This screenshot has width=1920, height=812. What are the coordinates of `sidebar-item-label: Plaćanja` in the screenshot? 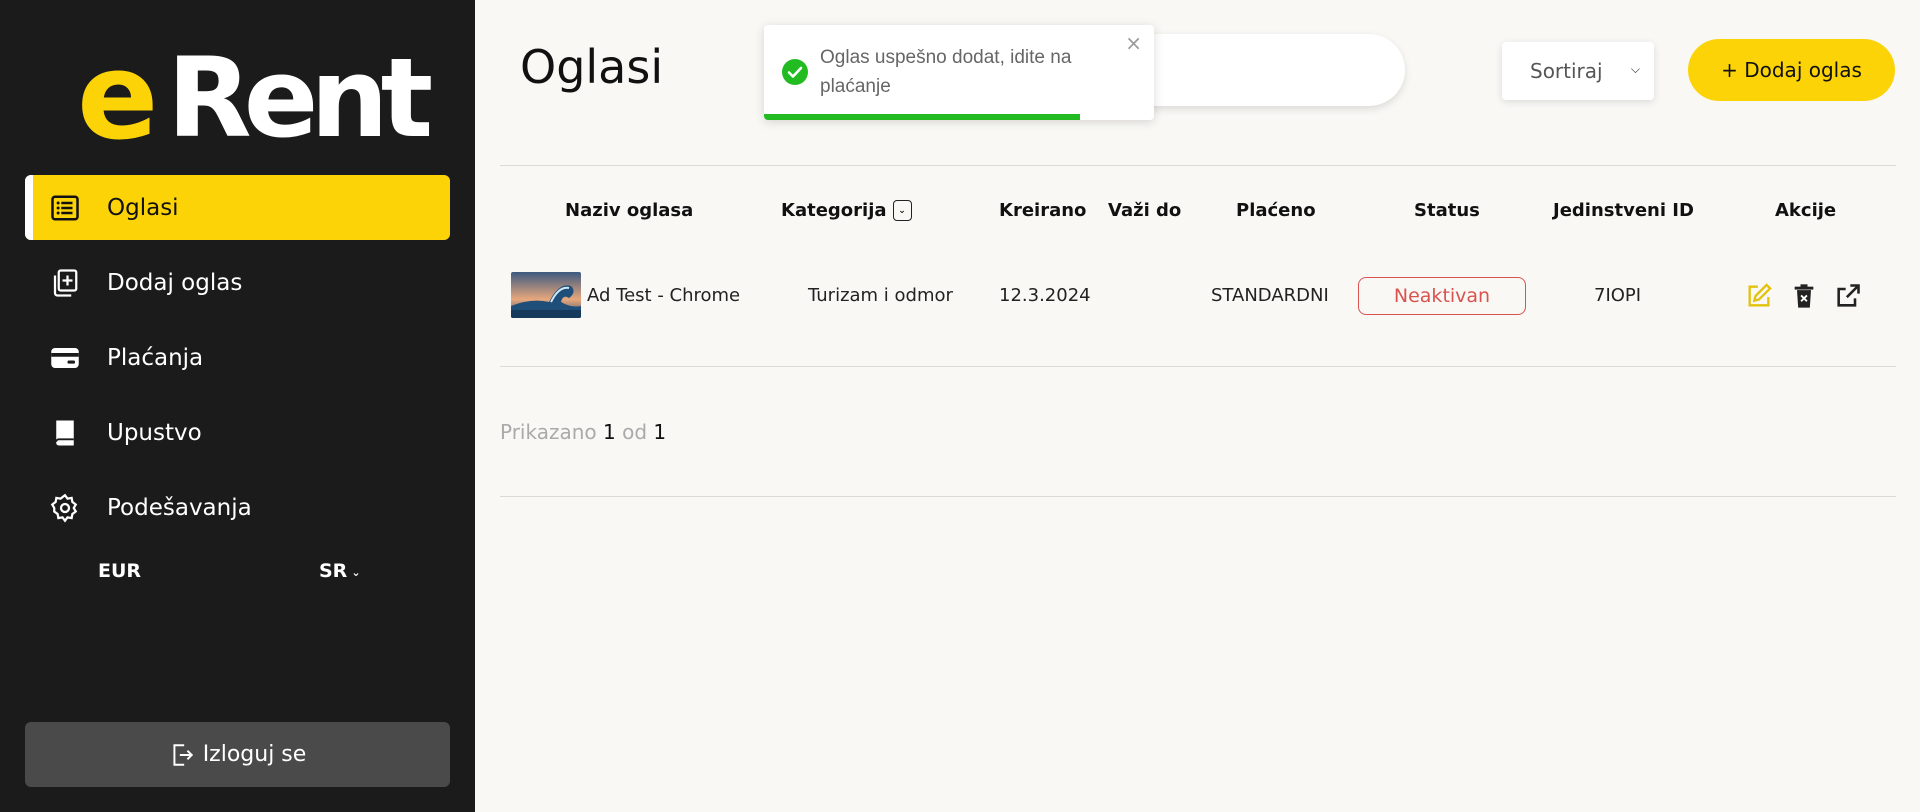 It's located at (155, 357).